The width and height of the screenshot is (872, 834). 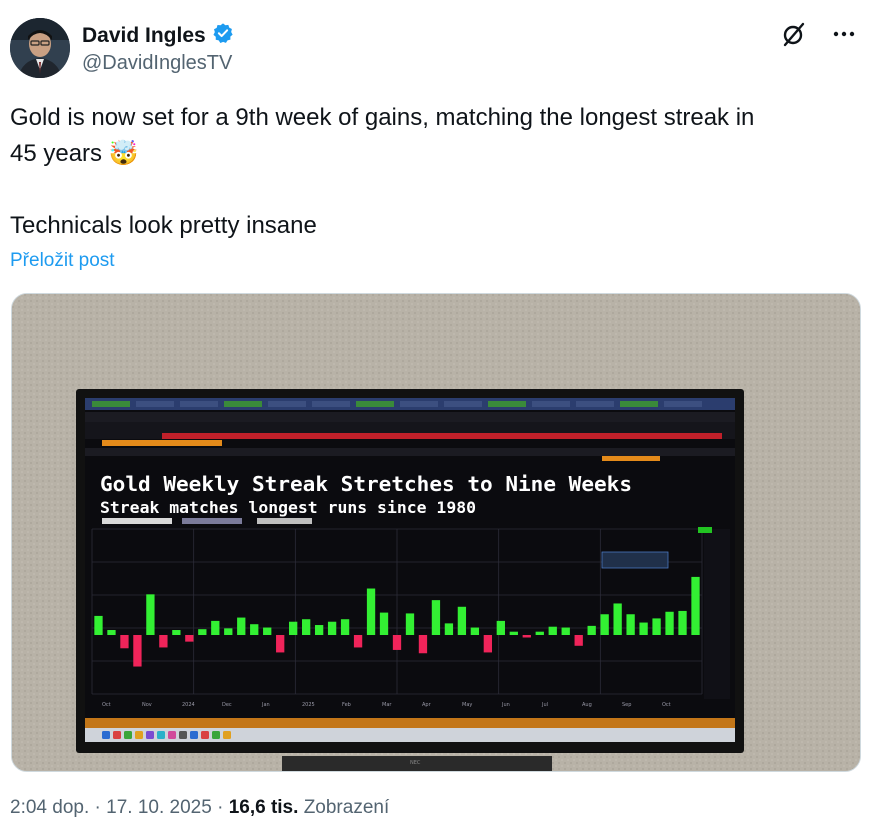 What do you see at coordinates (288, 507) in the screenshot?
I see `chart-subtitle: Streak matches longest runs since 1980` at bounding box center [288, 507].